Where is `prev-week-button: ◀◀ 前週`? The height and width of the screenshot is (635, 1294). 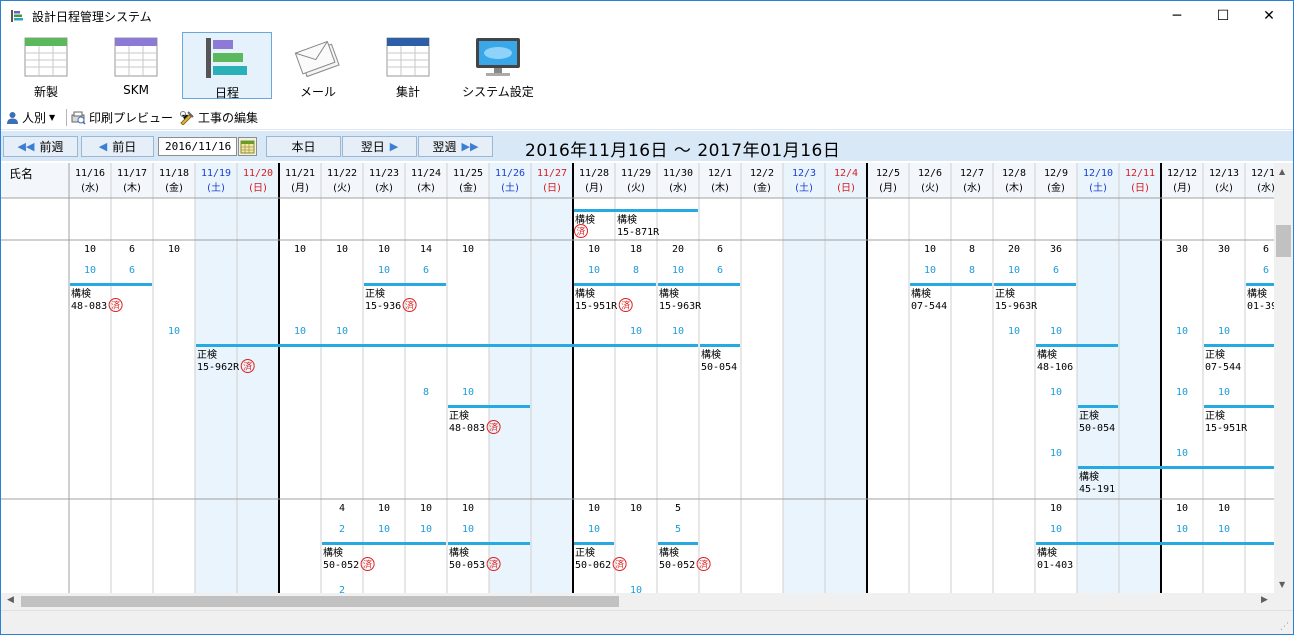
prev-week-button: ◀◀ 前週 is located at coordinates (40, 146).